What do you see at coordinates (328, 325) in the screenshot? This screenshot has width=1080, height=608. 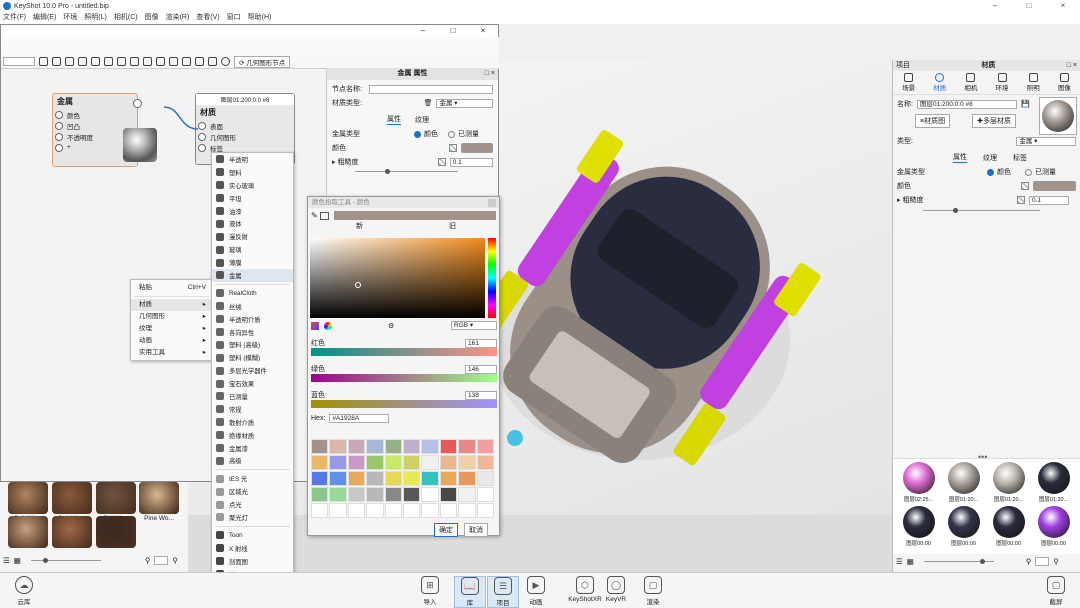 I see `wheel-icon` at bounding box center [328, 325].